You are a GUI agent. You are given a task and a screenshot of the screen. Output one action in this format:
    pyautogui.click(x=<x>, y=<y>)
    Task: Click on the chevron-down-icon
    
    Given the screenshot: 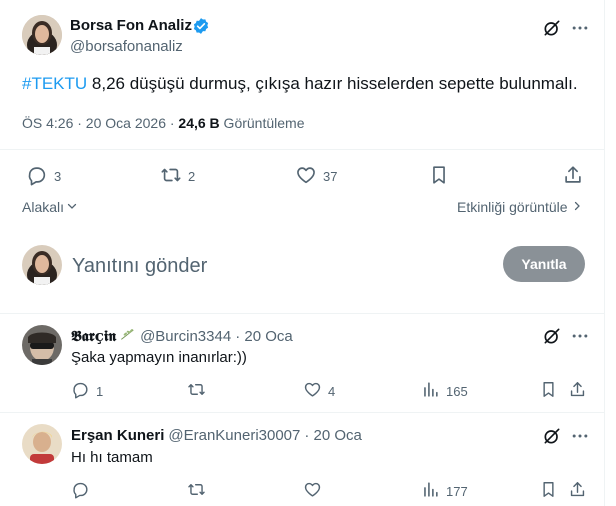 What is the action you would take?
    pyautogui.click(x=72, y=207)
    